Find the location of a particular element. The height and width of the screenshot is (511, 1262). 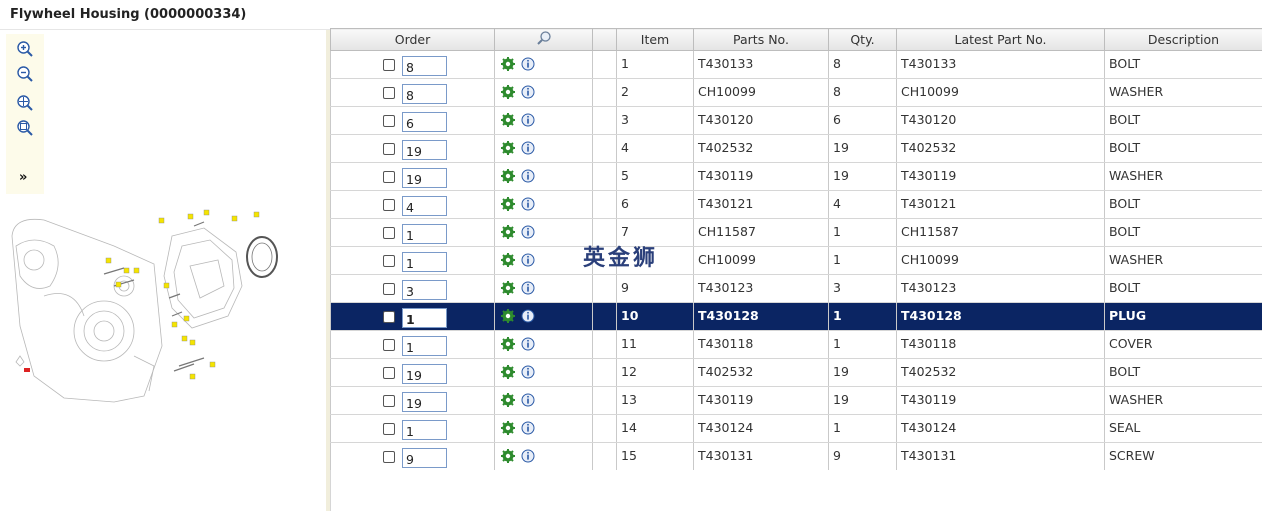

order-quantity-input: 9 is located at coordinates (424, 458).